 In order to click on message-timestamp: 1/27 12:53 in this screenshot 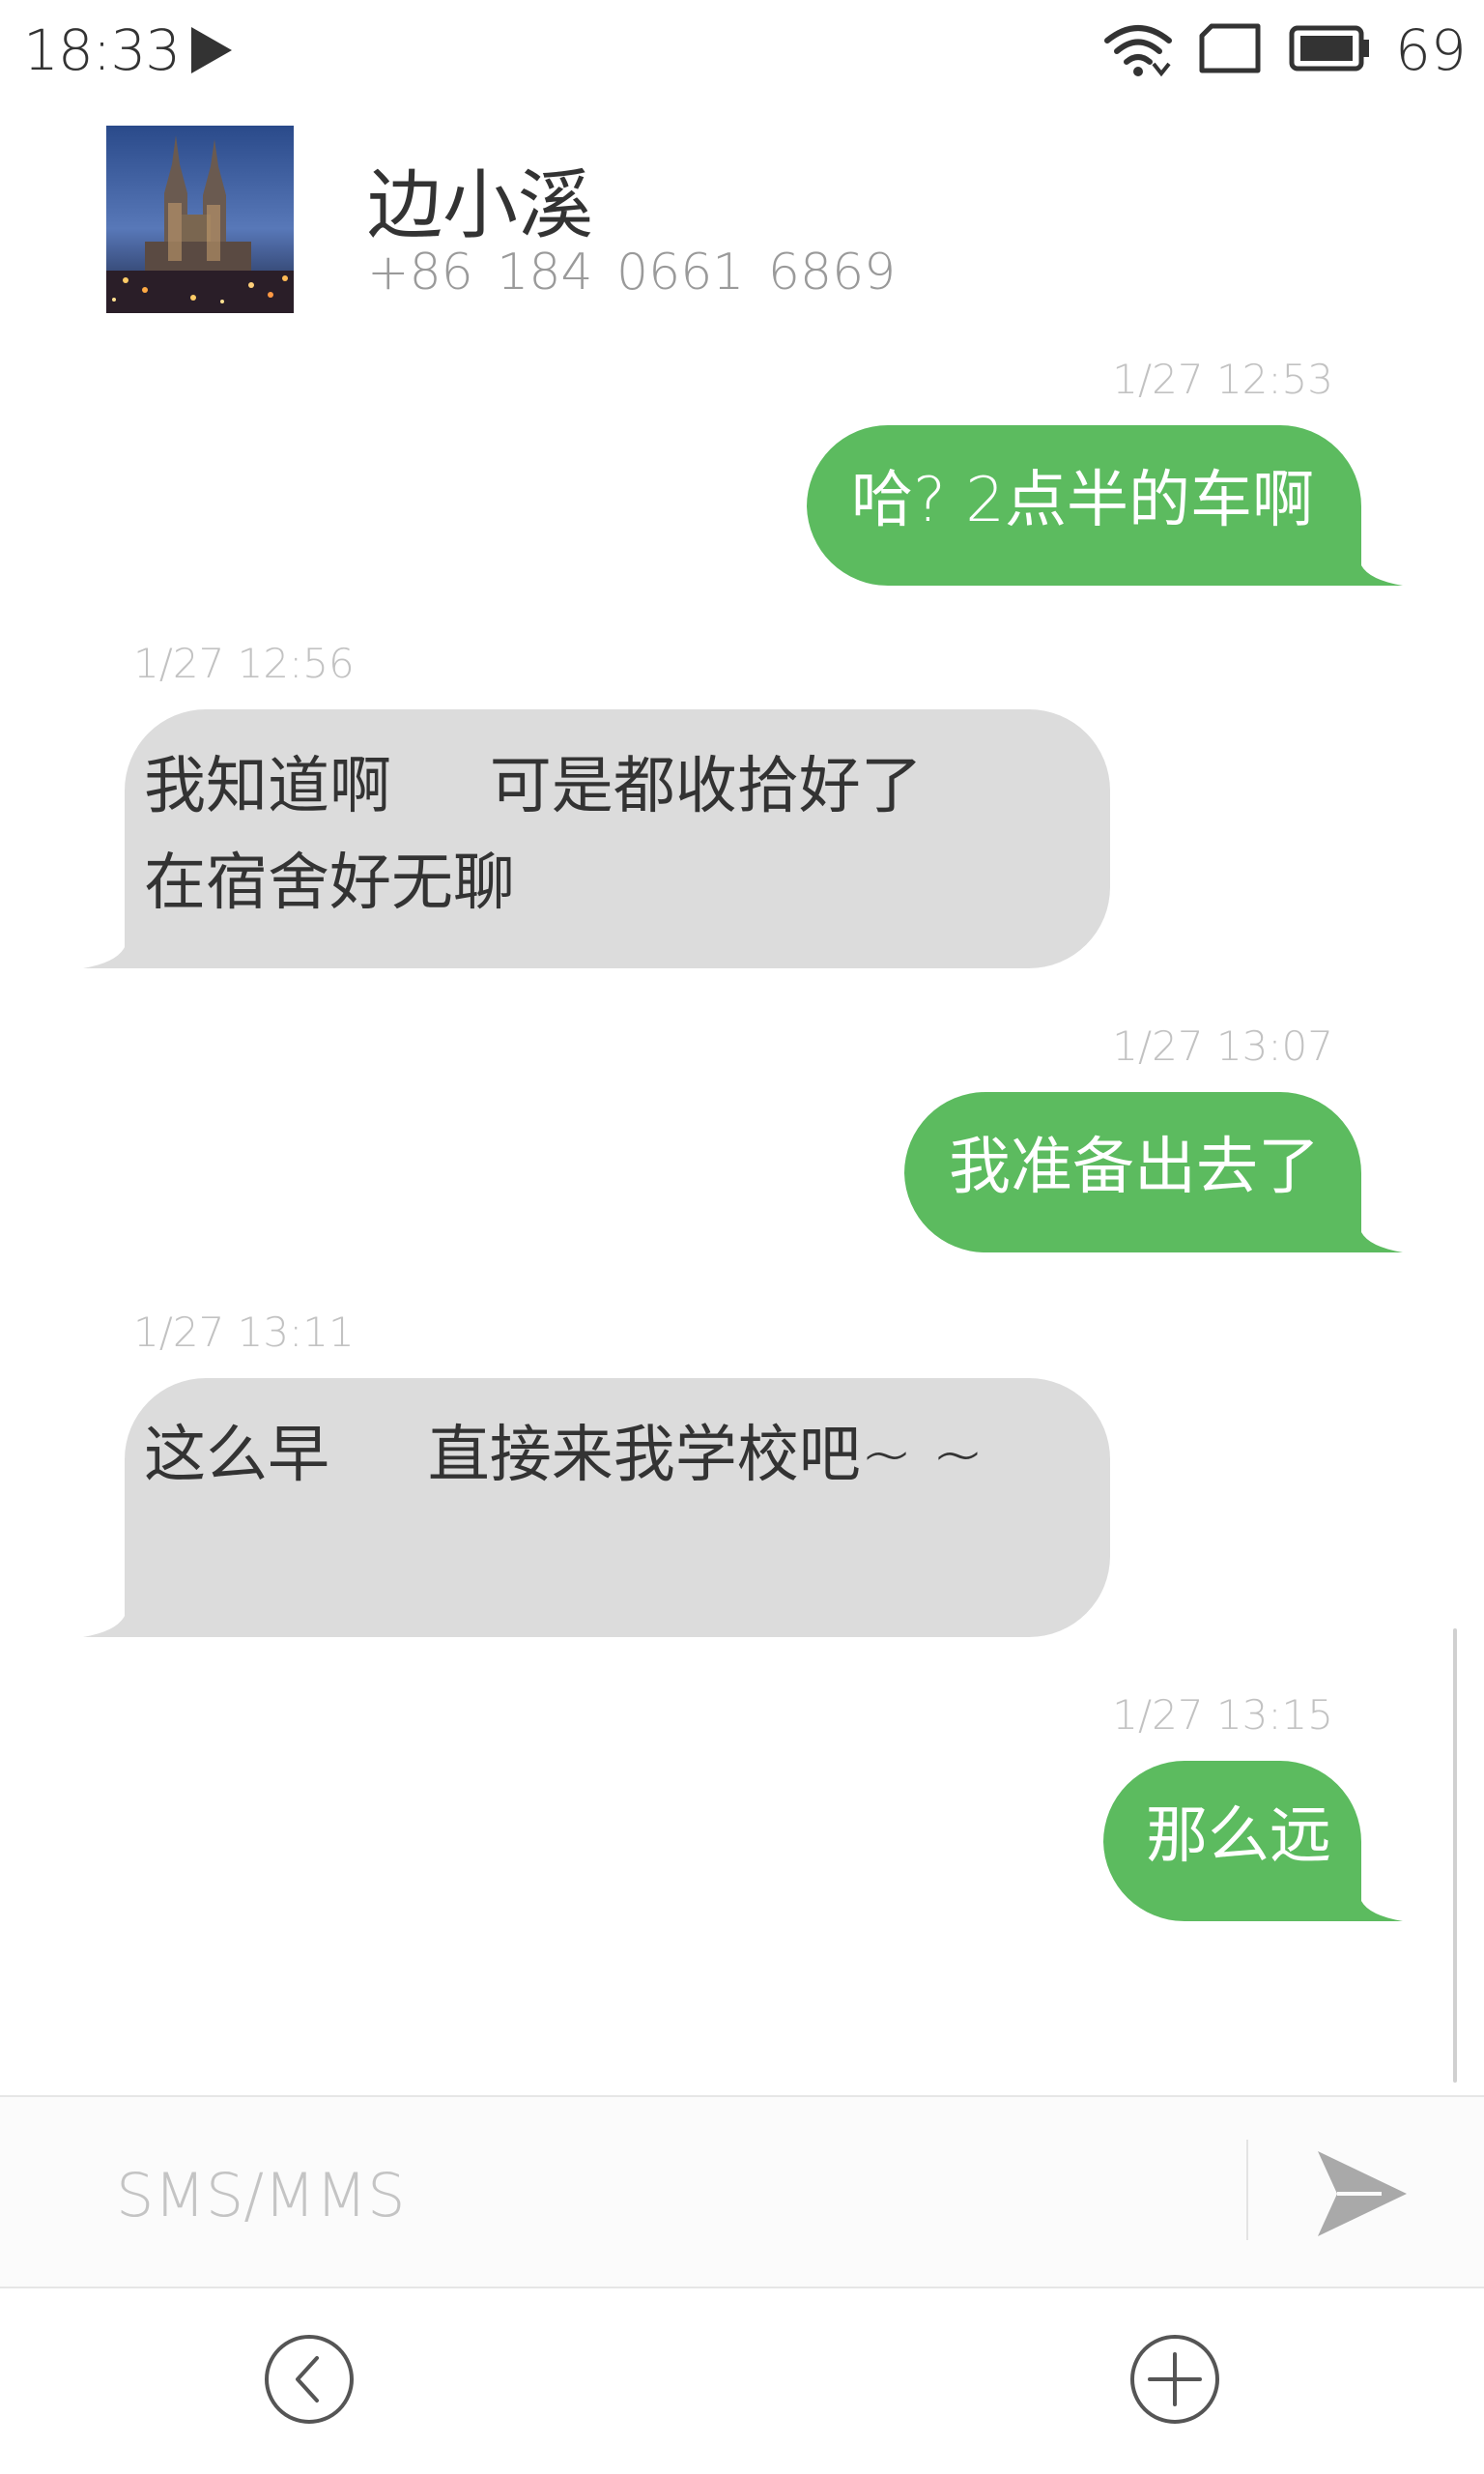, I will do `click(1223, 379)`.